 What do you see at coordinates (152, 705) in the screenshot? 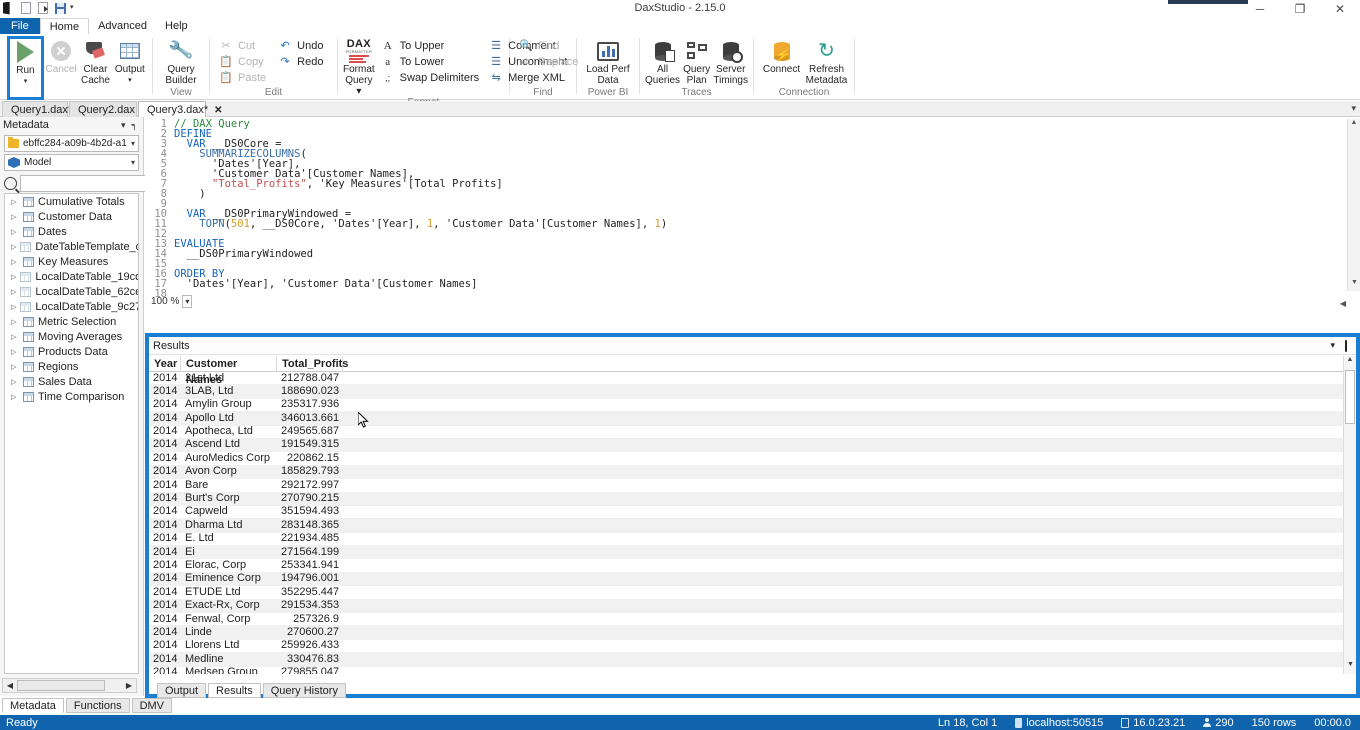
I see `sidebar-tab-dmv: DMV` at bounding box center [152, 705].